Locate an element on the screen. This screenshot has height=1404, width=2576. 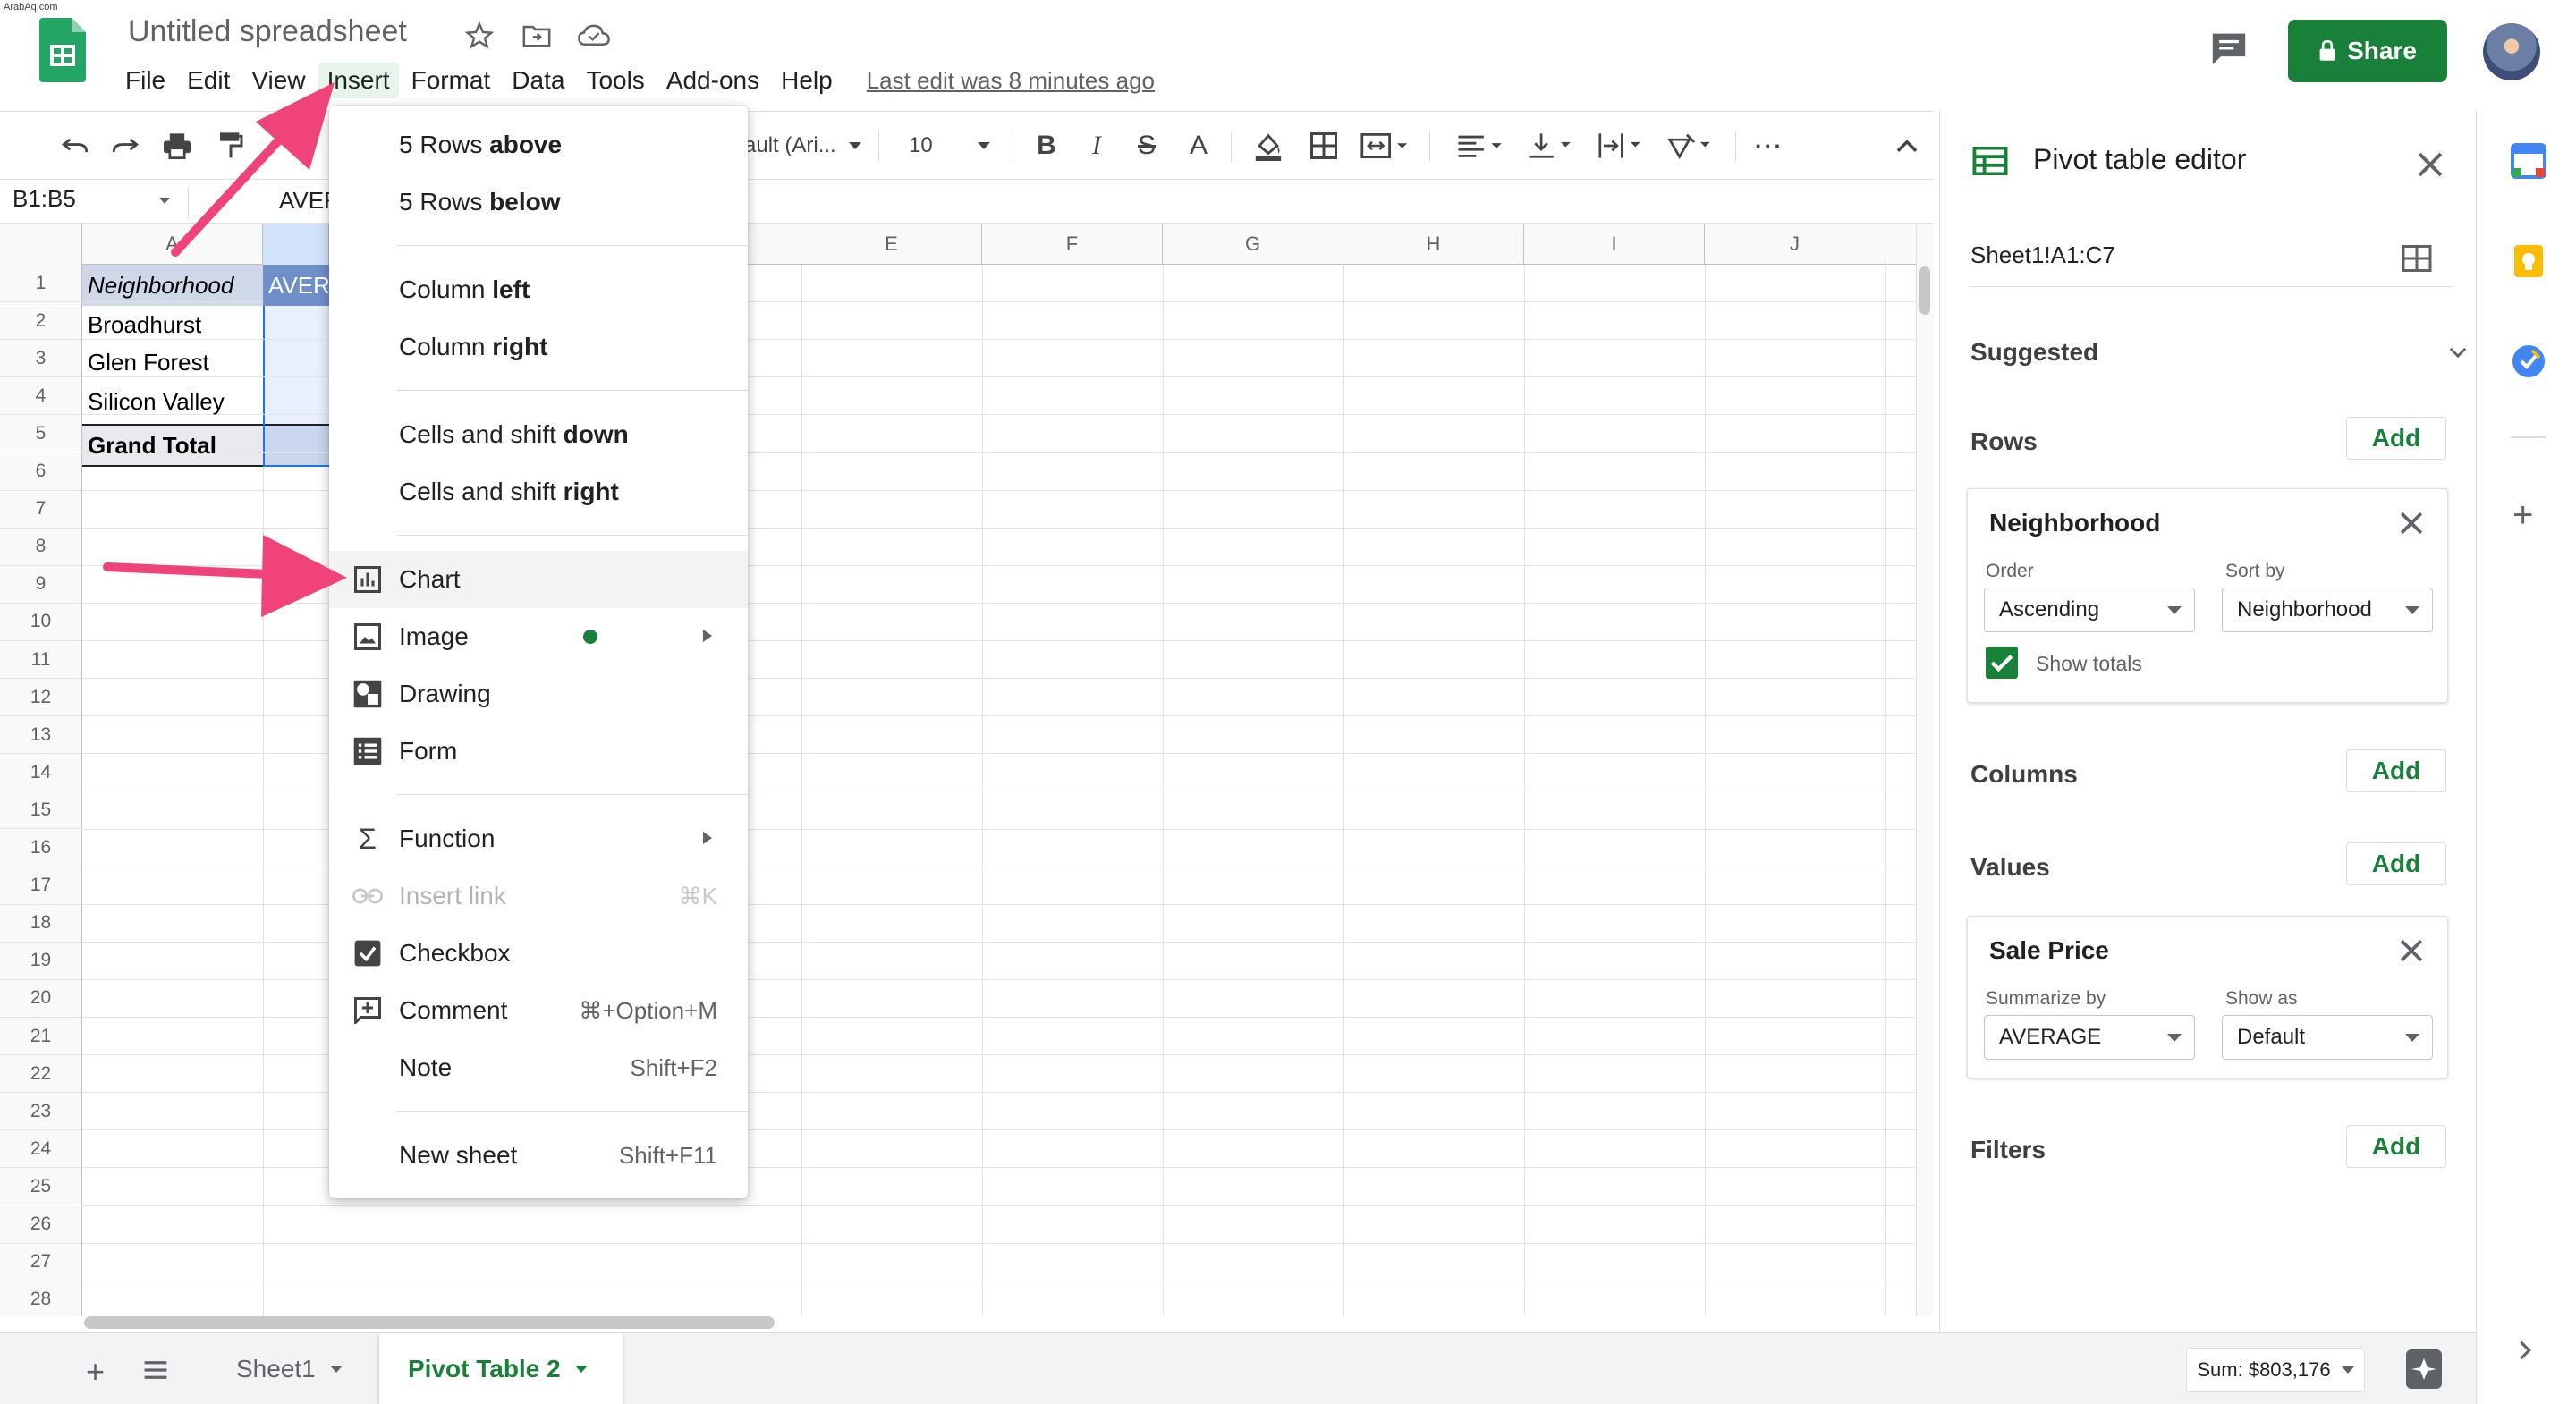
annotation-arrows is located at coordinates (225, 350).